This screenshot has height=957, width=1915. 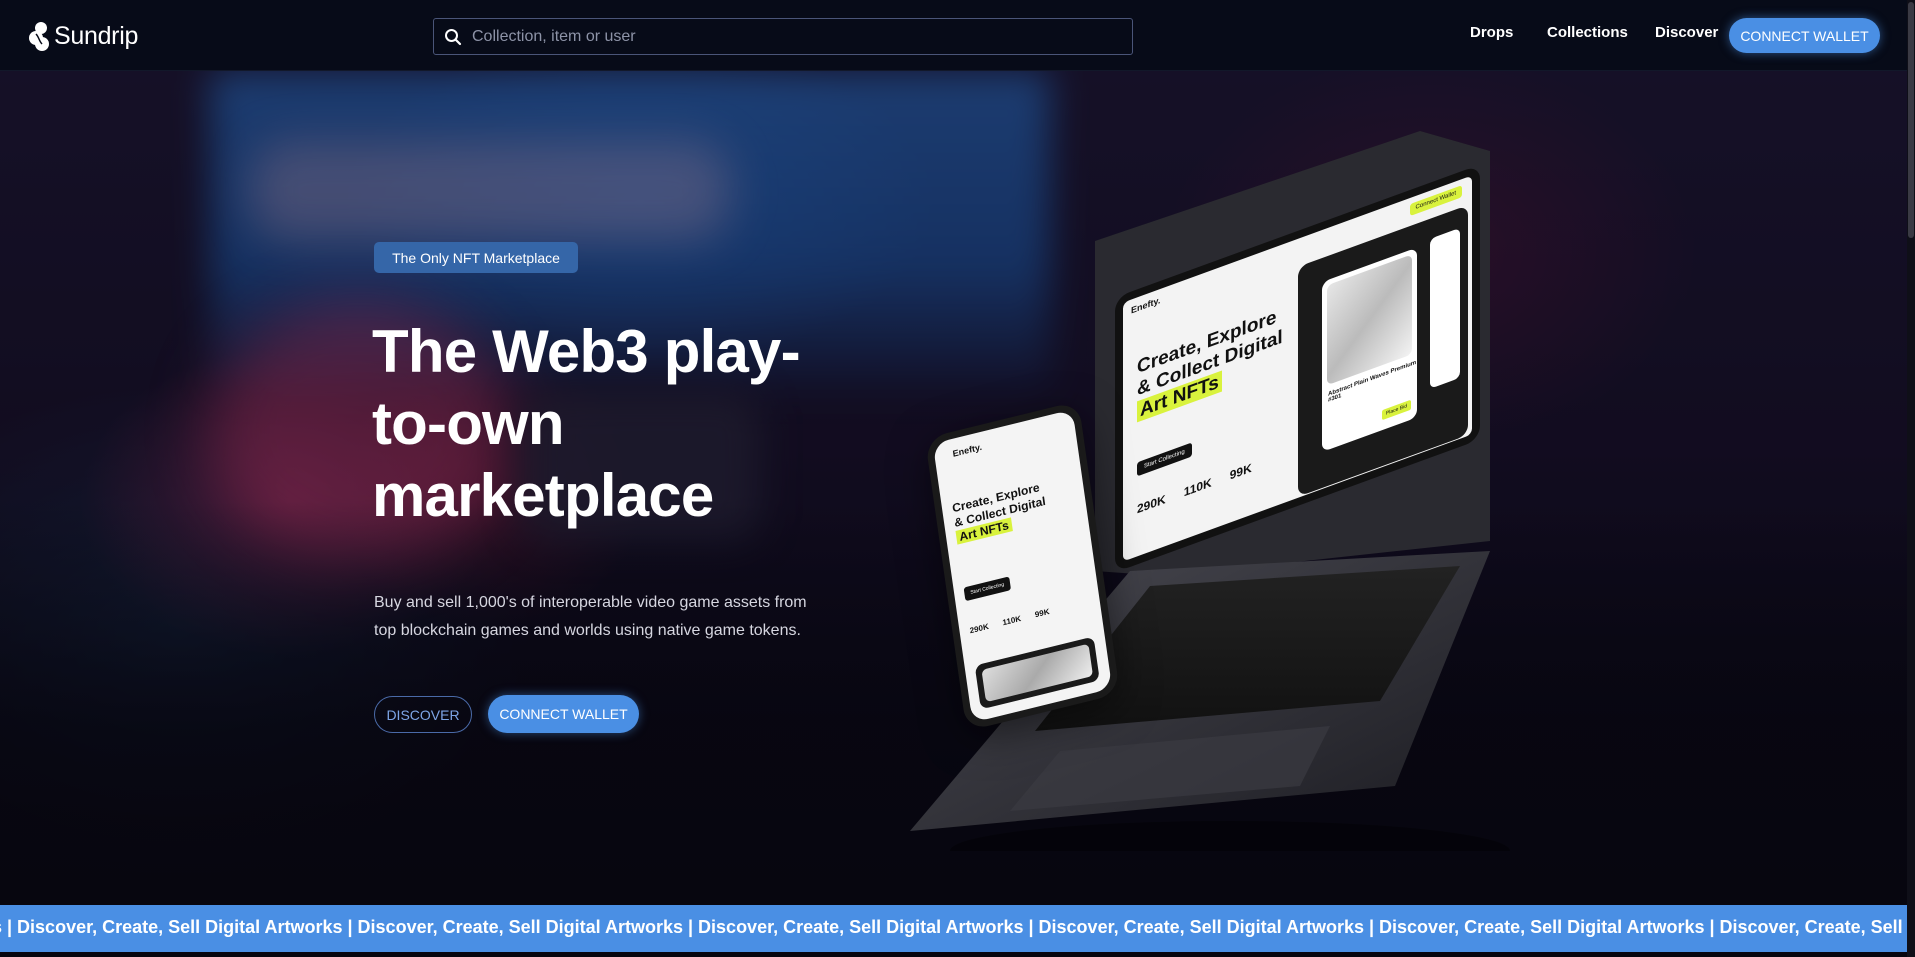 I want to click on mockup-stat: 290K, so click(x=1151, y=504).